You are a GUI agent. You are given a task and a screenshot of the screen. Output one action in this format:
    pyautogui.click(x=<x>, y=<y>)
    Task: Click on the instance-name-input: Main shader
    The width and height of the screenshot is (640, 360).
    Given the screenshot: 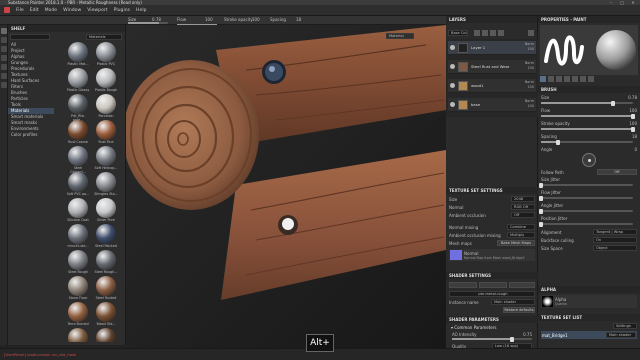 What is the action you would take?
    pyautogui.click(x=513, y=302)
    